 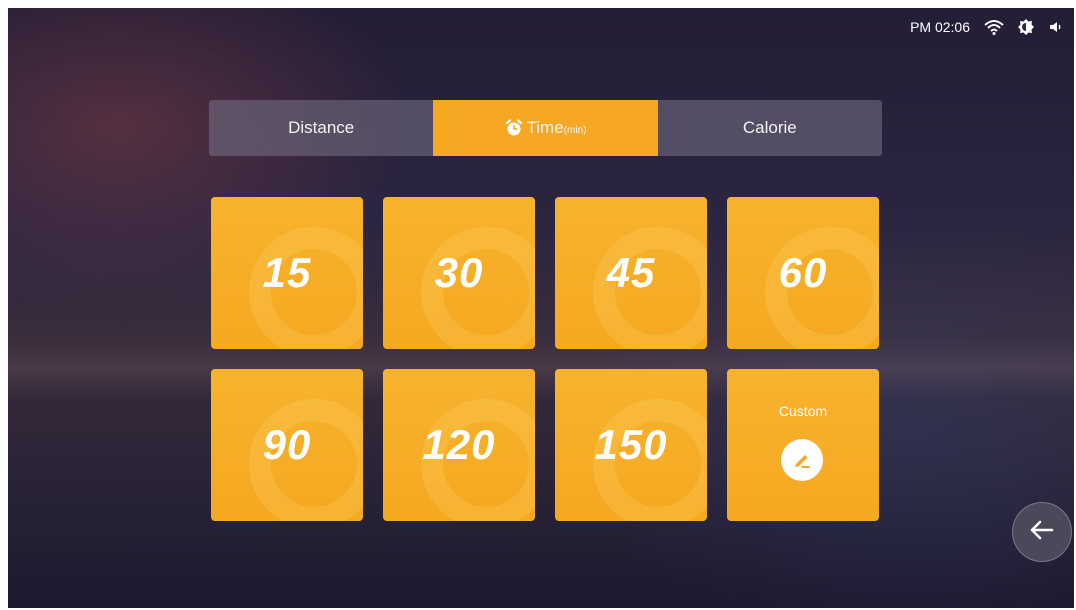 What do you see at coordinates (1026, 27) in the screenshot?
I see `brightness-icon` at bounding box center [1026, 27].